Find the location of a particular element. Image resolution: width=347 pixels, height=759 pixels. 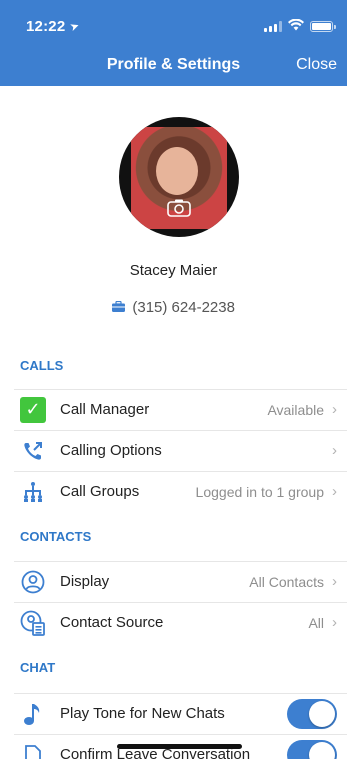

contact-source-icon is located at coordinates (33, 623).